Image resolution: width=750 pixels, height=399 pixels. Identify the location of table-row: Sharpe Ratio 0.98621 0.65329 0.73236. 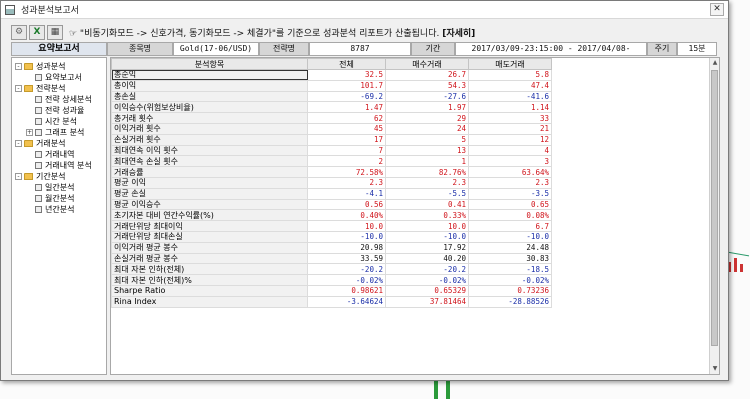
(331, 290).